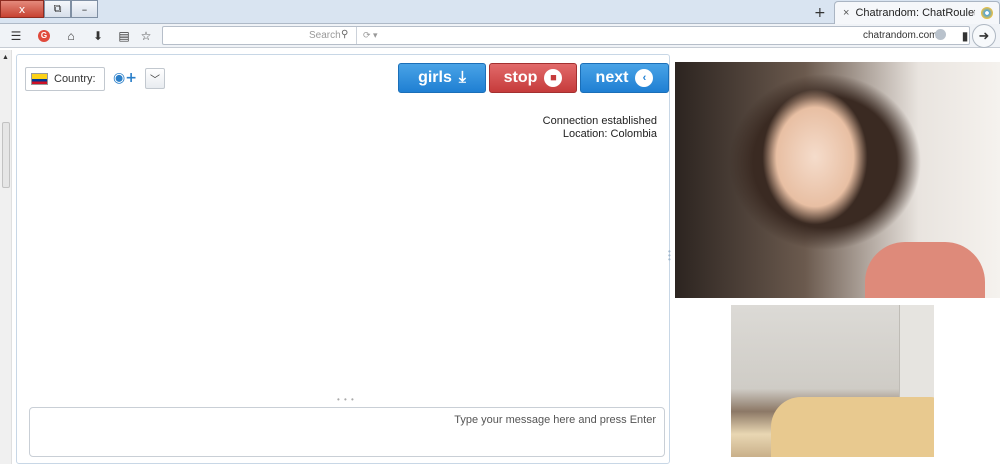 This screenshot has width=1000, height=464. What do you see at coordinates (124, 36) in the screenshot?
I see `reading-list-icon: ▤` at bounding box center [124, 36].